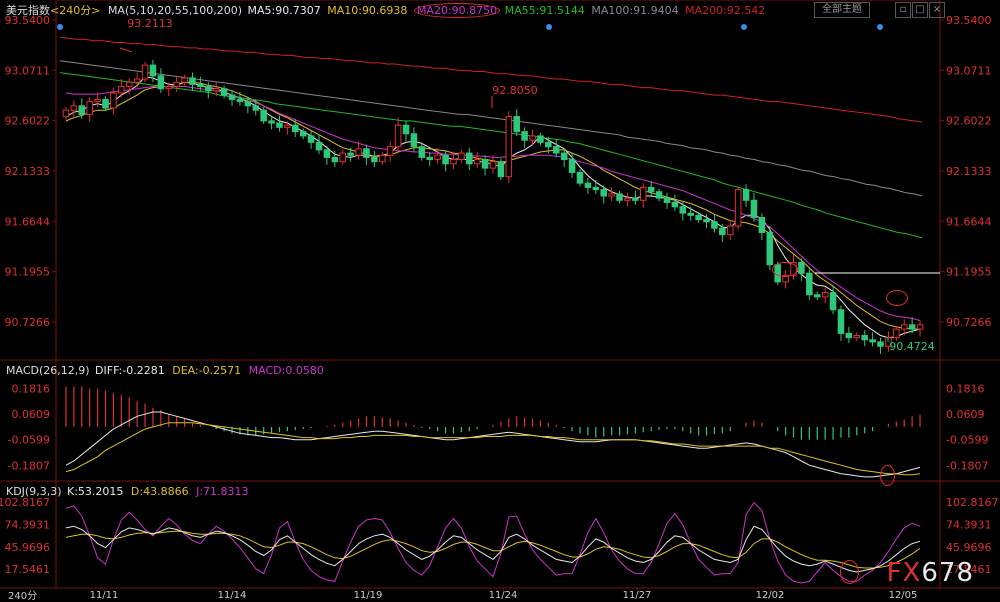 Image resolution: width=1000 pixels, height=602 pixels. Describe the element at coordinates (937, 10) in the screenshot. I see `close-icon: ×` at that location.